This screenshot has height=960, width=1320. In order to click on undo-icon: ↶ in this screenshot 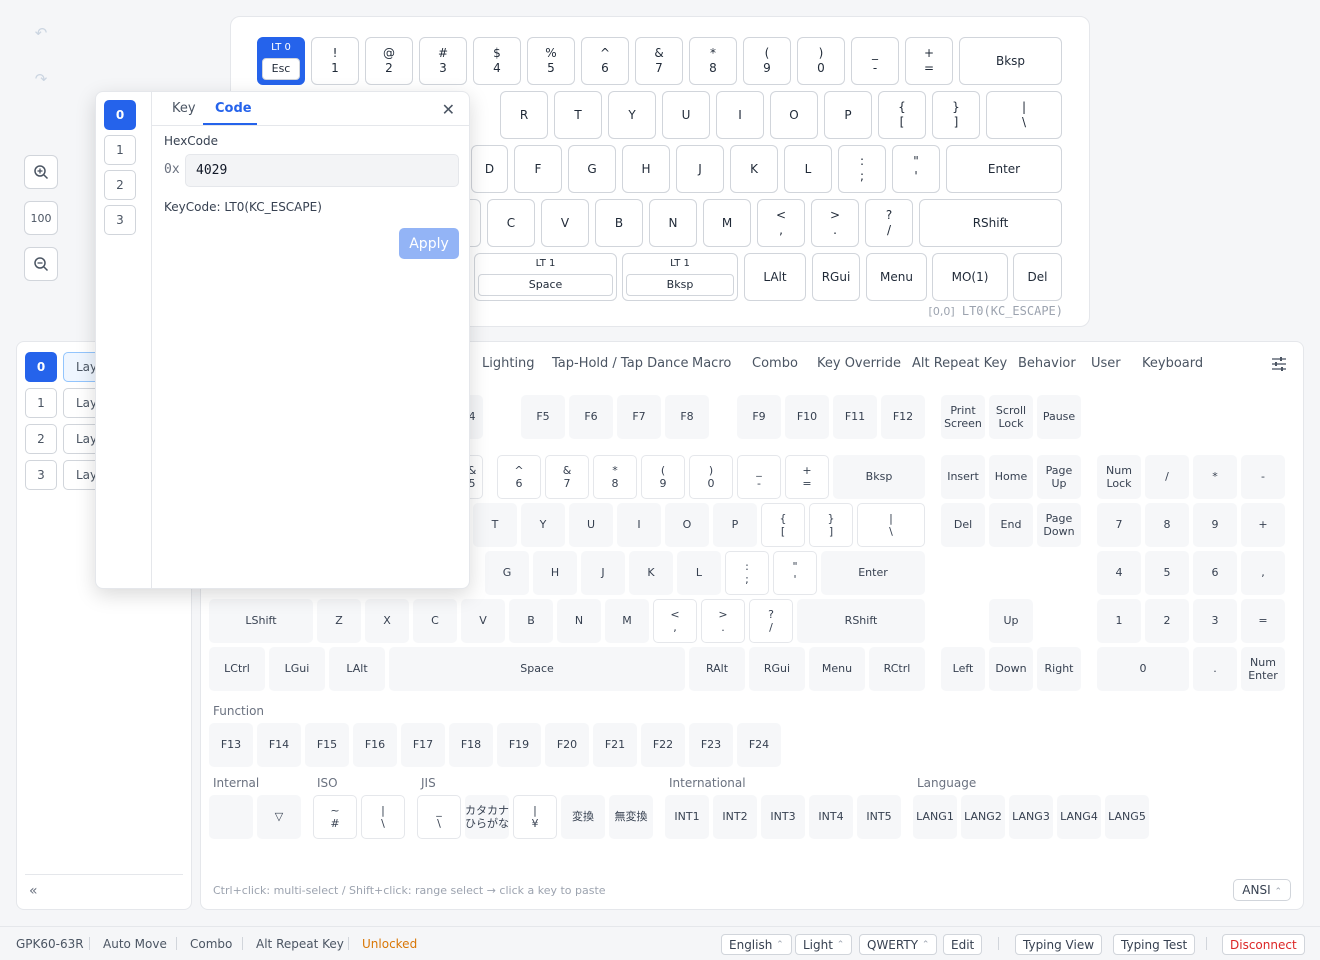, I will do `click(41, 33)`.